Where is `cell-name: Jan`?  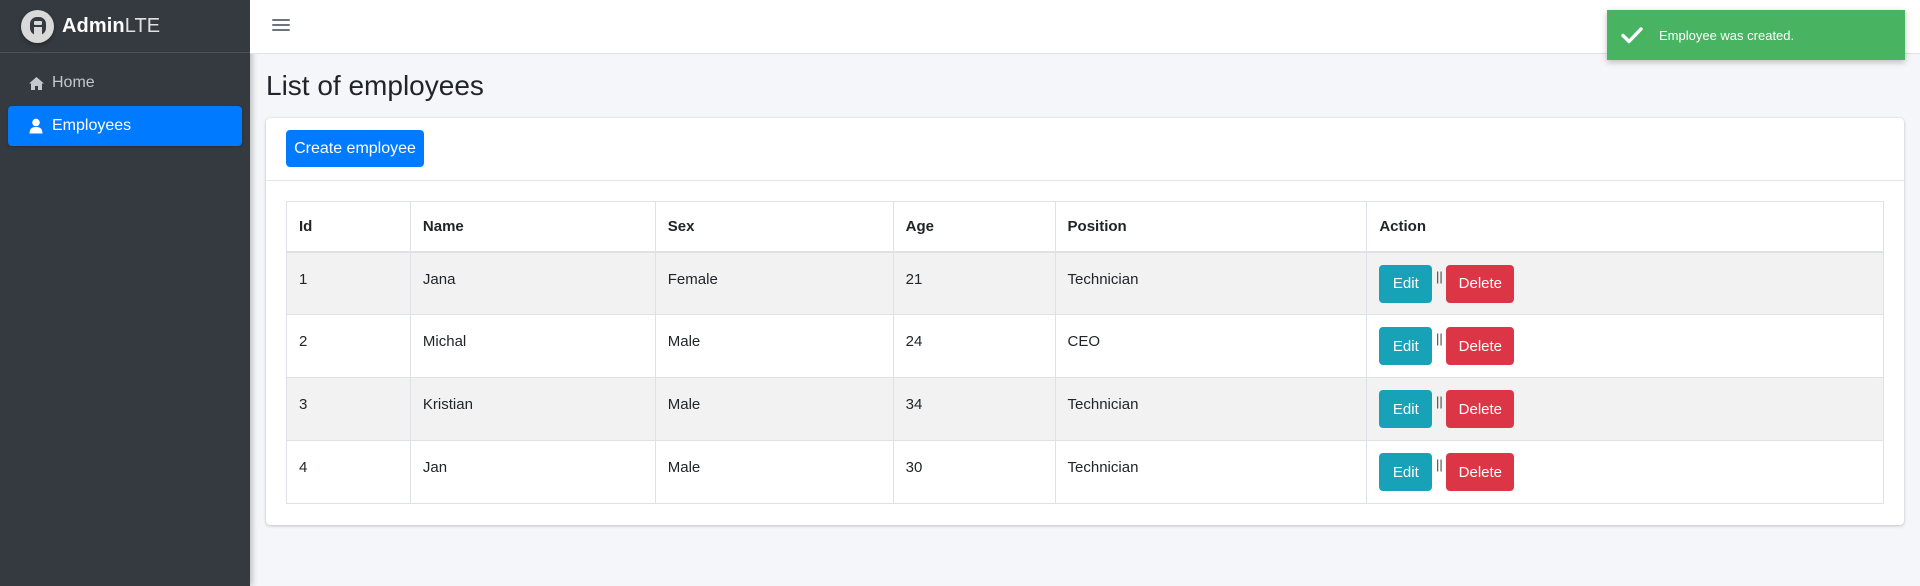 cell-name: Jan is located at coordinates (532, 472).